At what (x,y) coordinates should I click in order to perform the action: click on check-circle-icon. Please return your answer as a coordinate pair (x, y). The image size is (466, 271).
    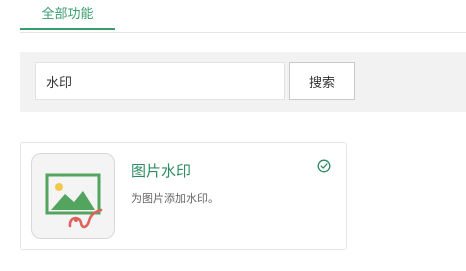
    Looking at the image, I should click on (324, 166).